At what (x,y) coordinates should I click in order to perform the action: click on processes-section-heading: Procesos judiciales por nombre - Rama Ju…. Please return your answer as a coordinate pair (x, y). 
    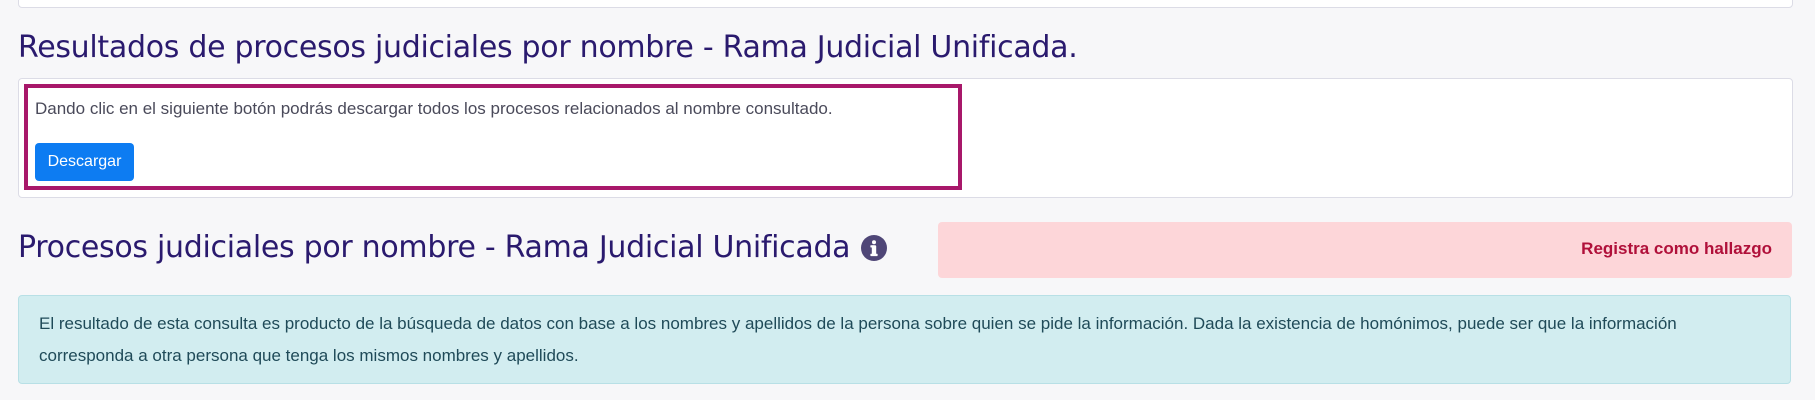
    Looking at the image, I should click on (453, 247).